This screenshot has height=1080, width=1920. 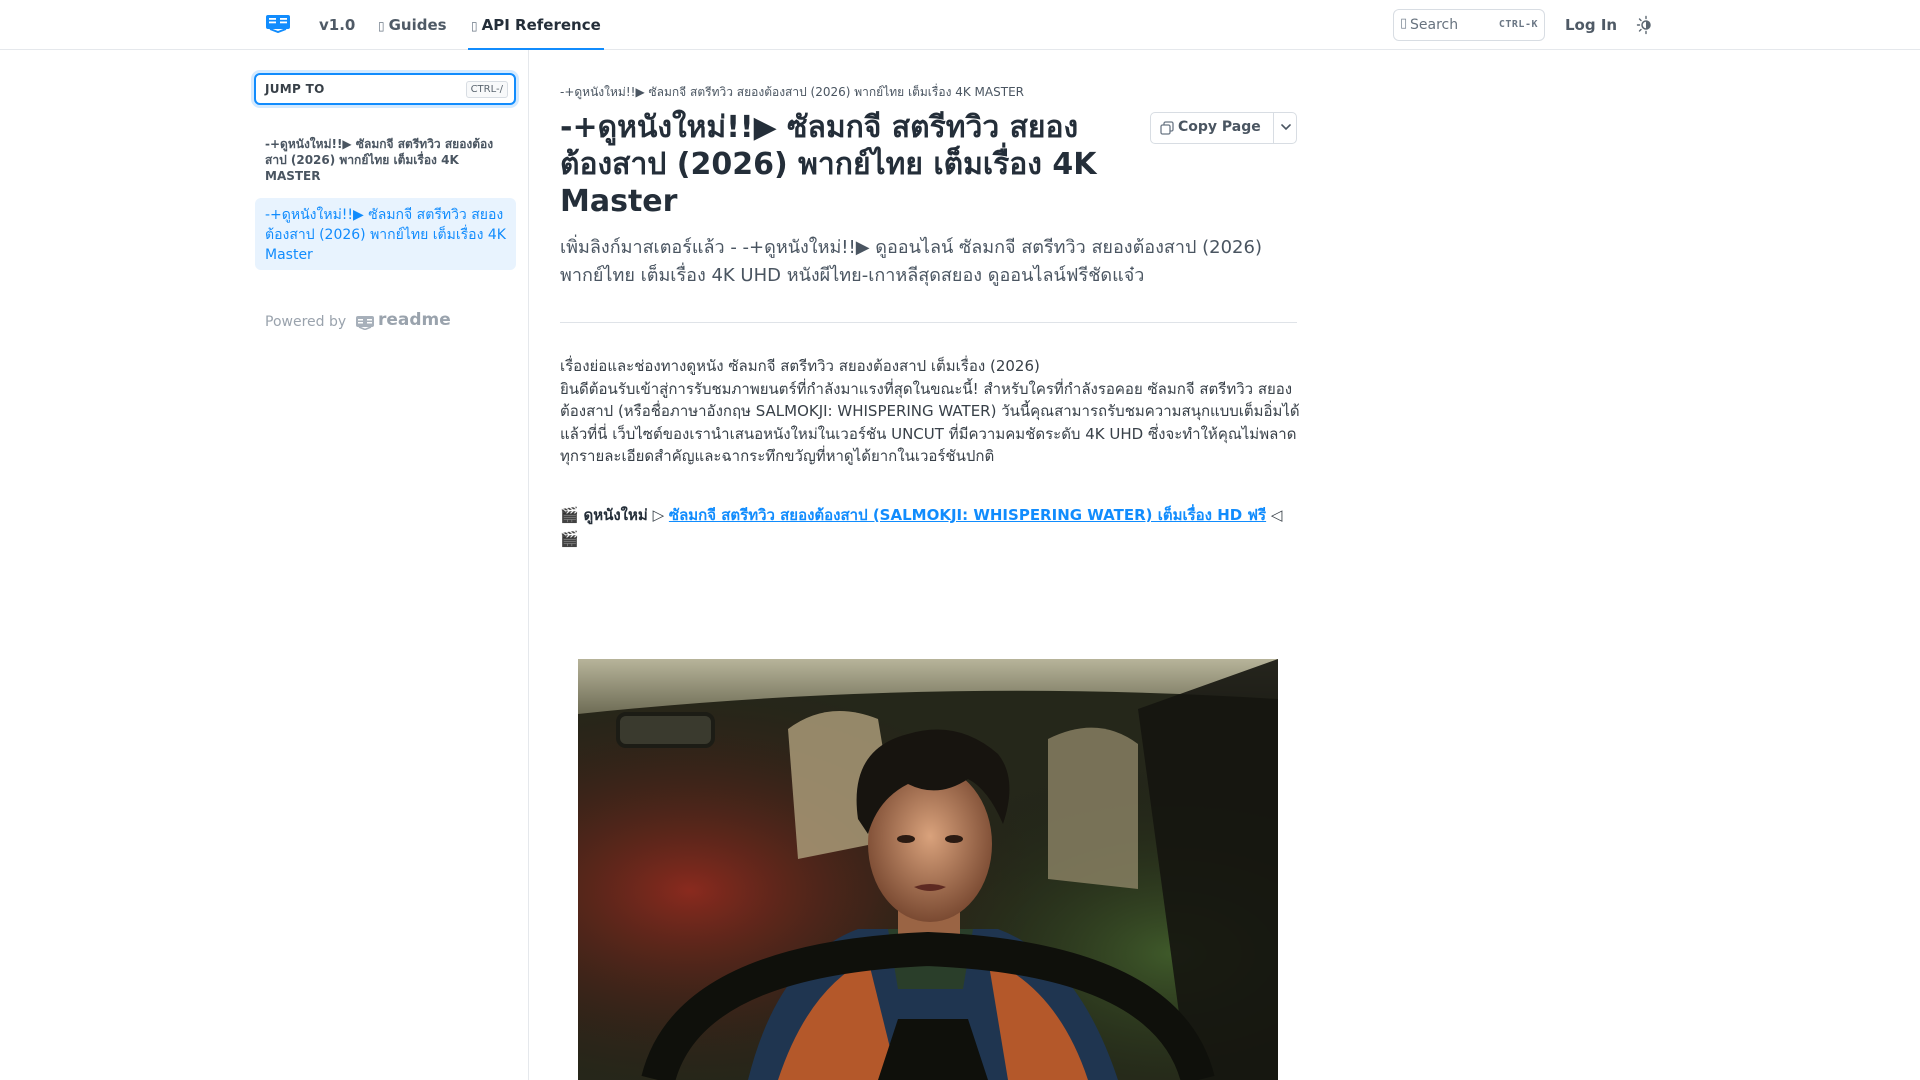 What do you see at coordinates (474, 26) in the screenshot?
I see `code-glyph-icon: ▯` at bounding box center [474, 26].